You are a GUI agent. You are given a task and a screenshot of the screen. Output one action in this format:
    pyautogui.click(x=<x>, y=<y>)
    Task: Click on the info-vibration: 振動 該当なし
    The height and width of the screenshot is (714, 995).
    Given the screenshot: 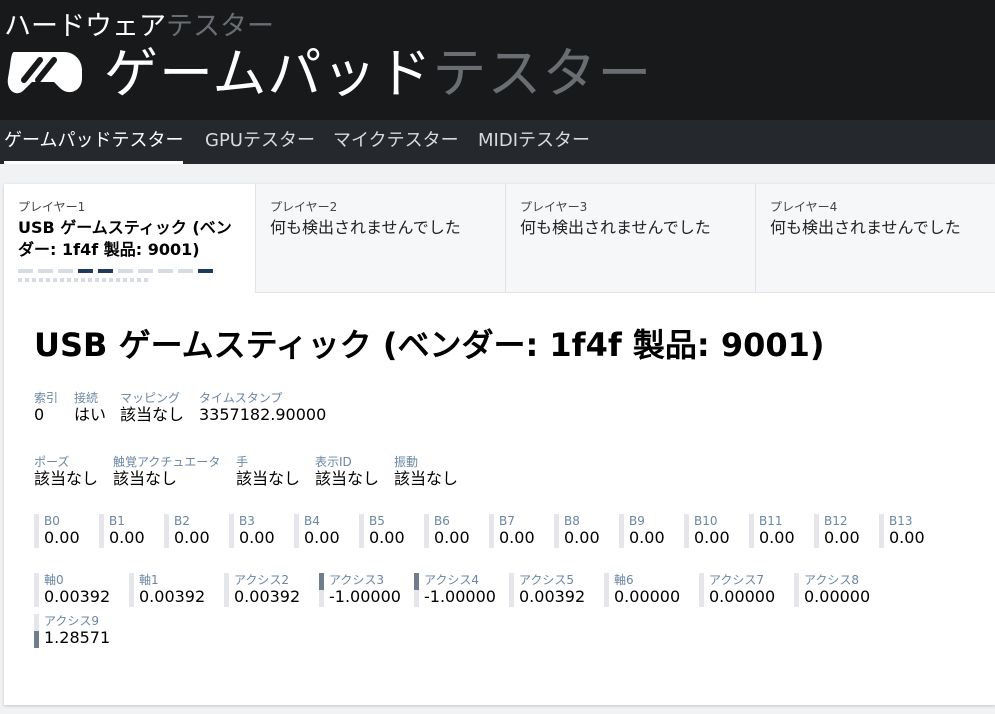 What is the action you would take?
    pyautogui.click(x=426, y=471)
    